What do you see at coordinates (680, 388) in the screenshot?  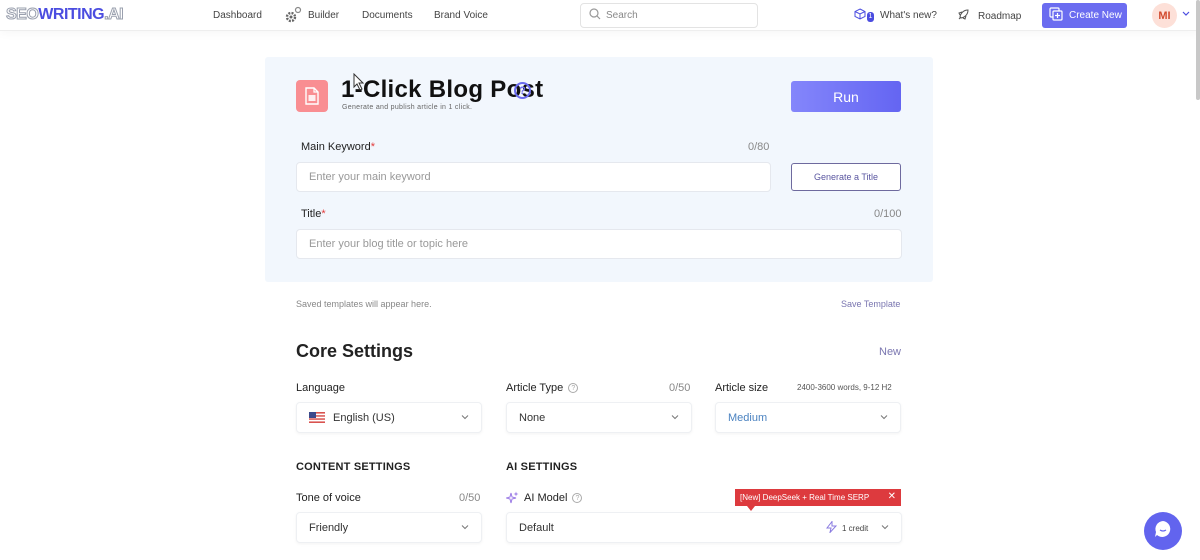 I see `article-type-counter: 0/50` at bounding box center [680, 388].